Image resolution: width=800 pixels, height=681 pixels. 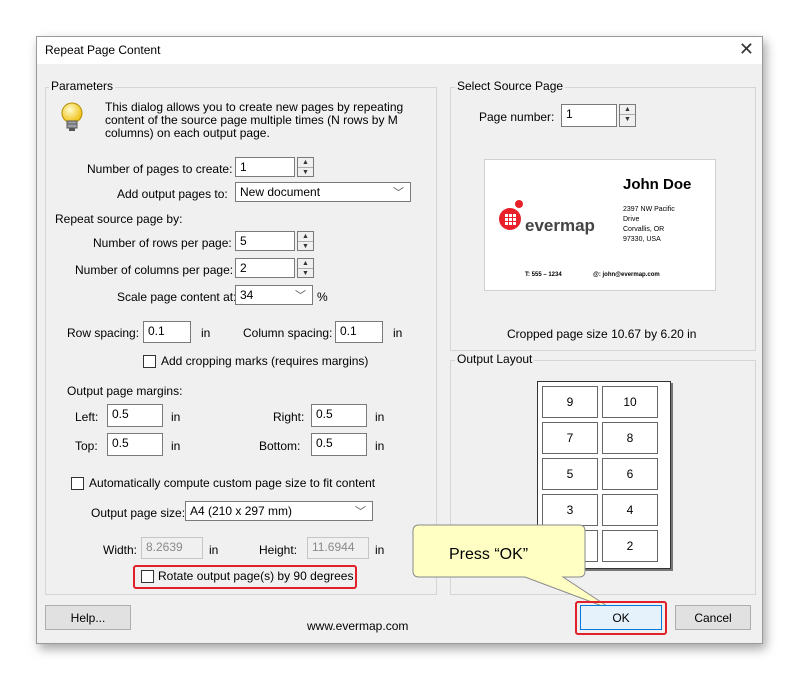 I want to click on auto-size-checkbox, so click(x=77, y=483).